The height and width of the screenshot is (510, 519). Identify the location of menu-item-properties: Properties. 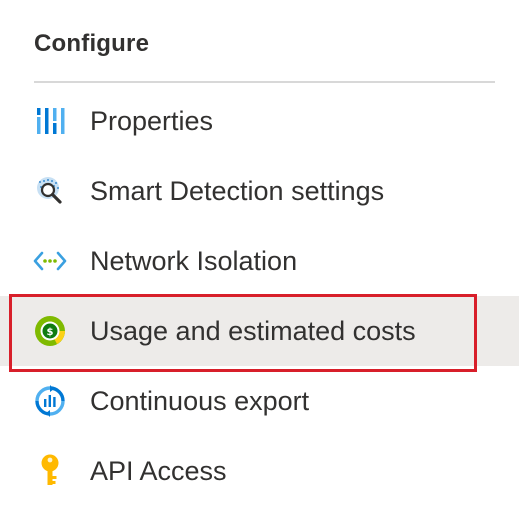
(259, 121).